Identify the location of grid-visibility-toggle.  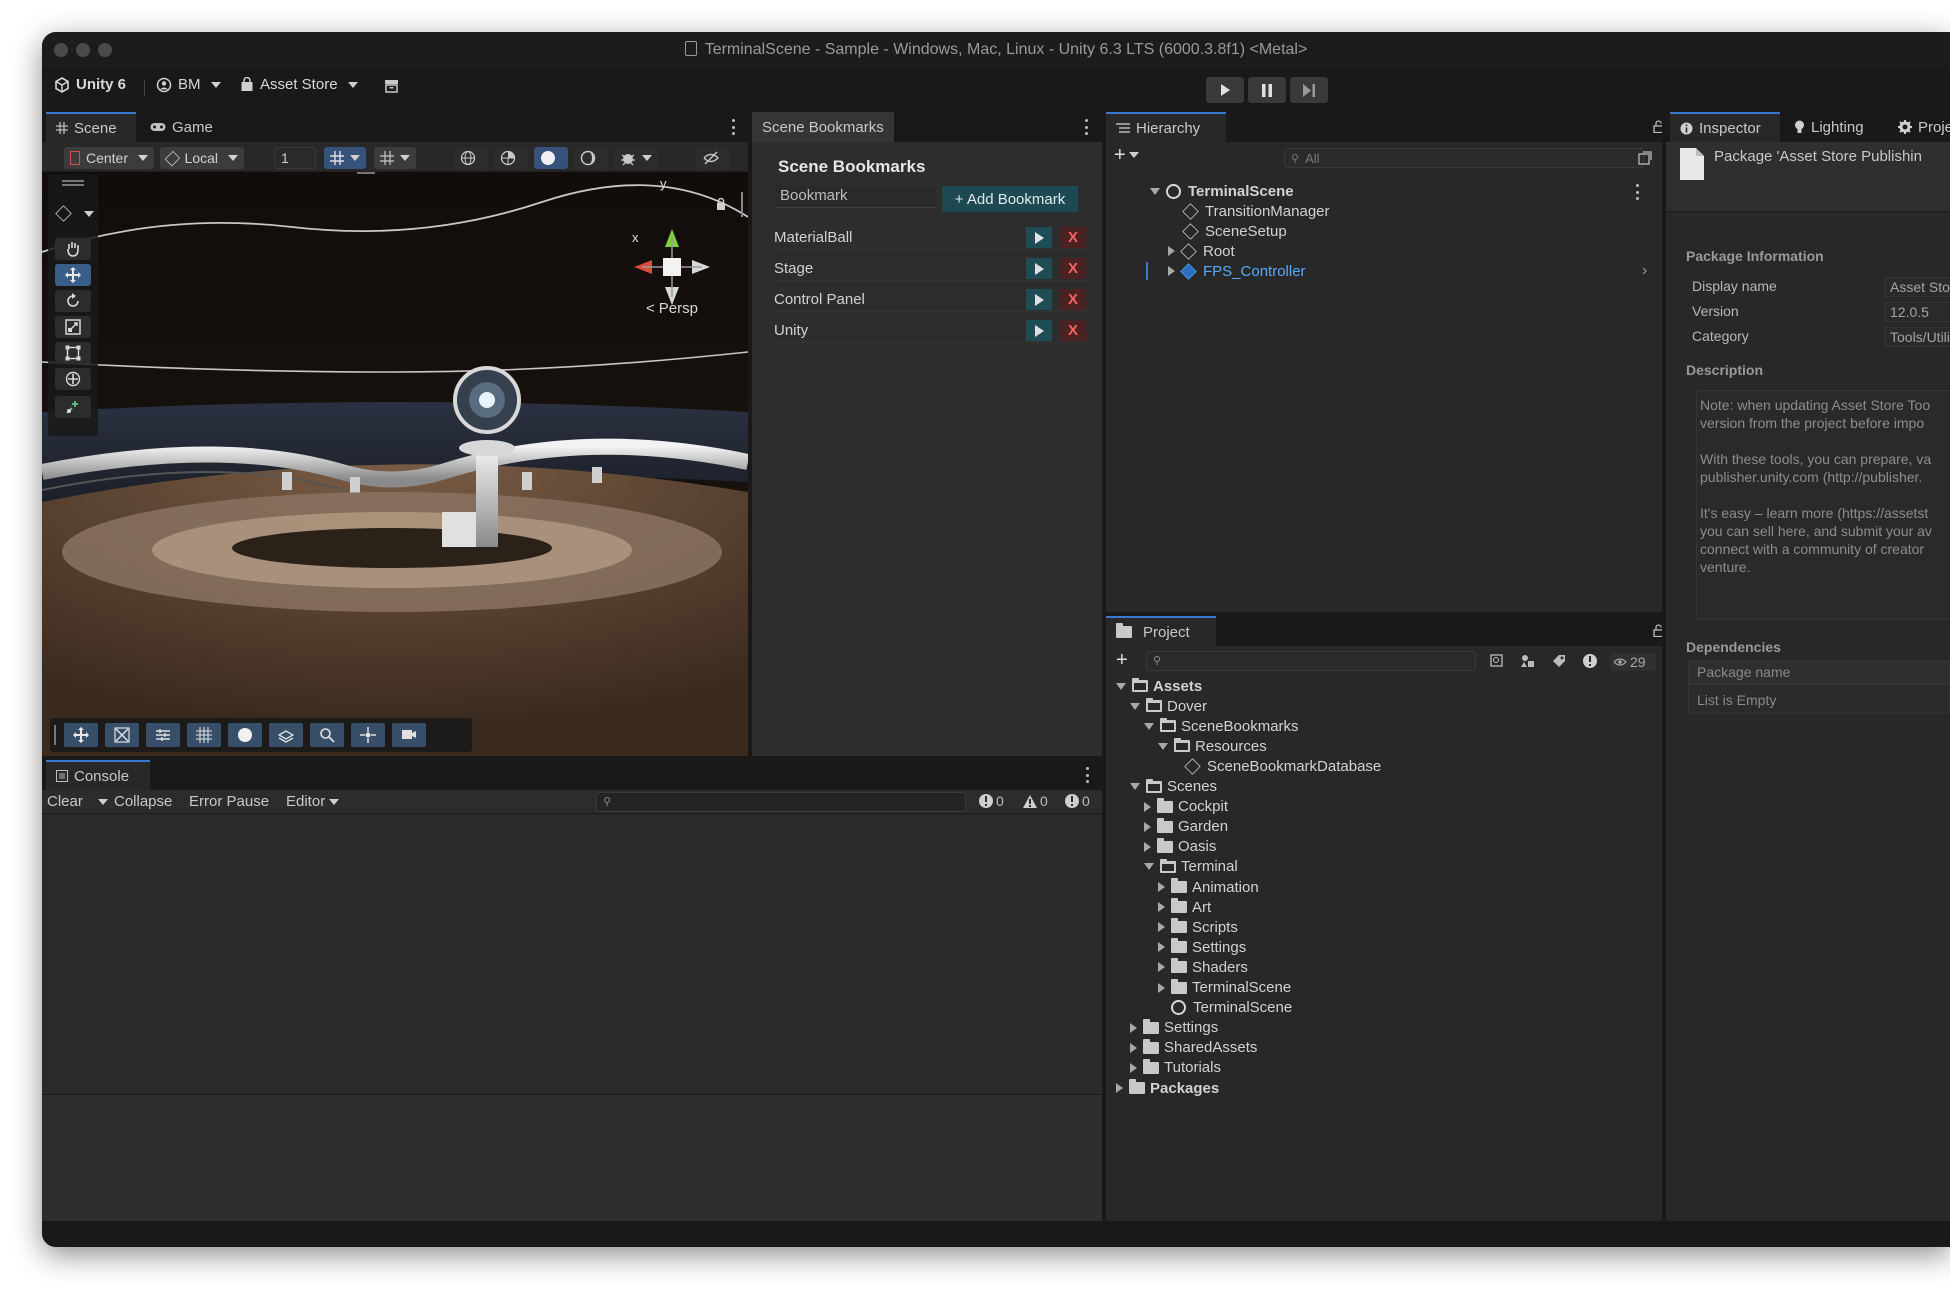
(395, 158).